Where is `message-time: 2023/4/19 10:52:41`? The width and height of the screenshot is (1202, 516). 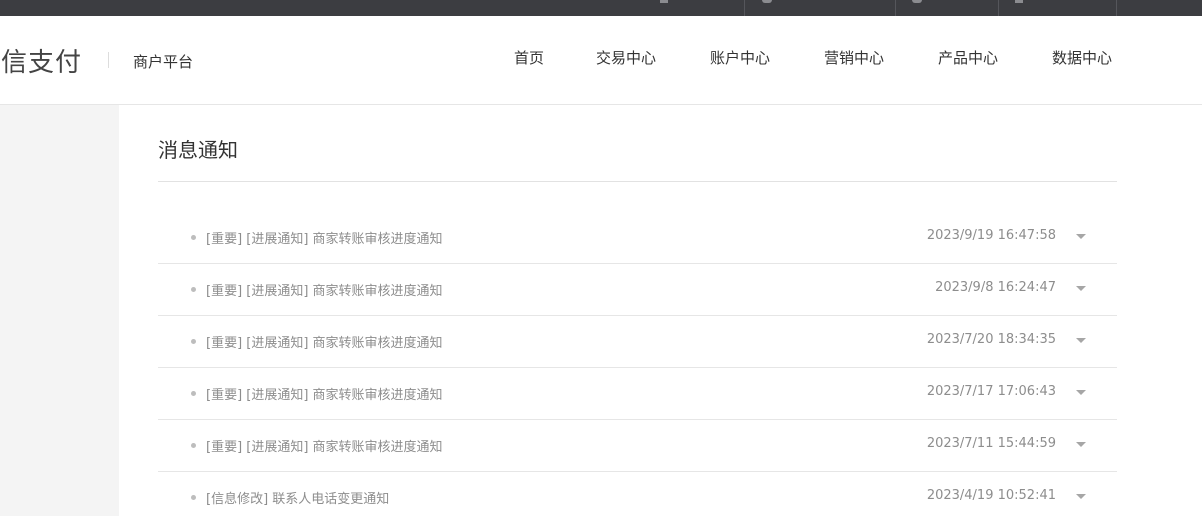 message-time: 2023/4/19 10:52:41 is located at coordinates (991, 495).